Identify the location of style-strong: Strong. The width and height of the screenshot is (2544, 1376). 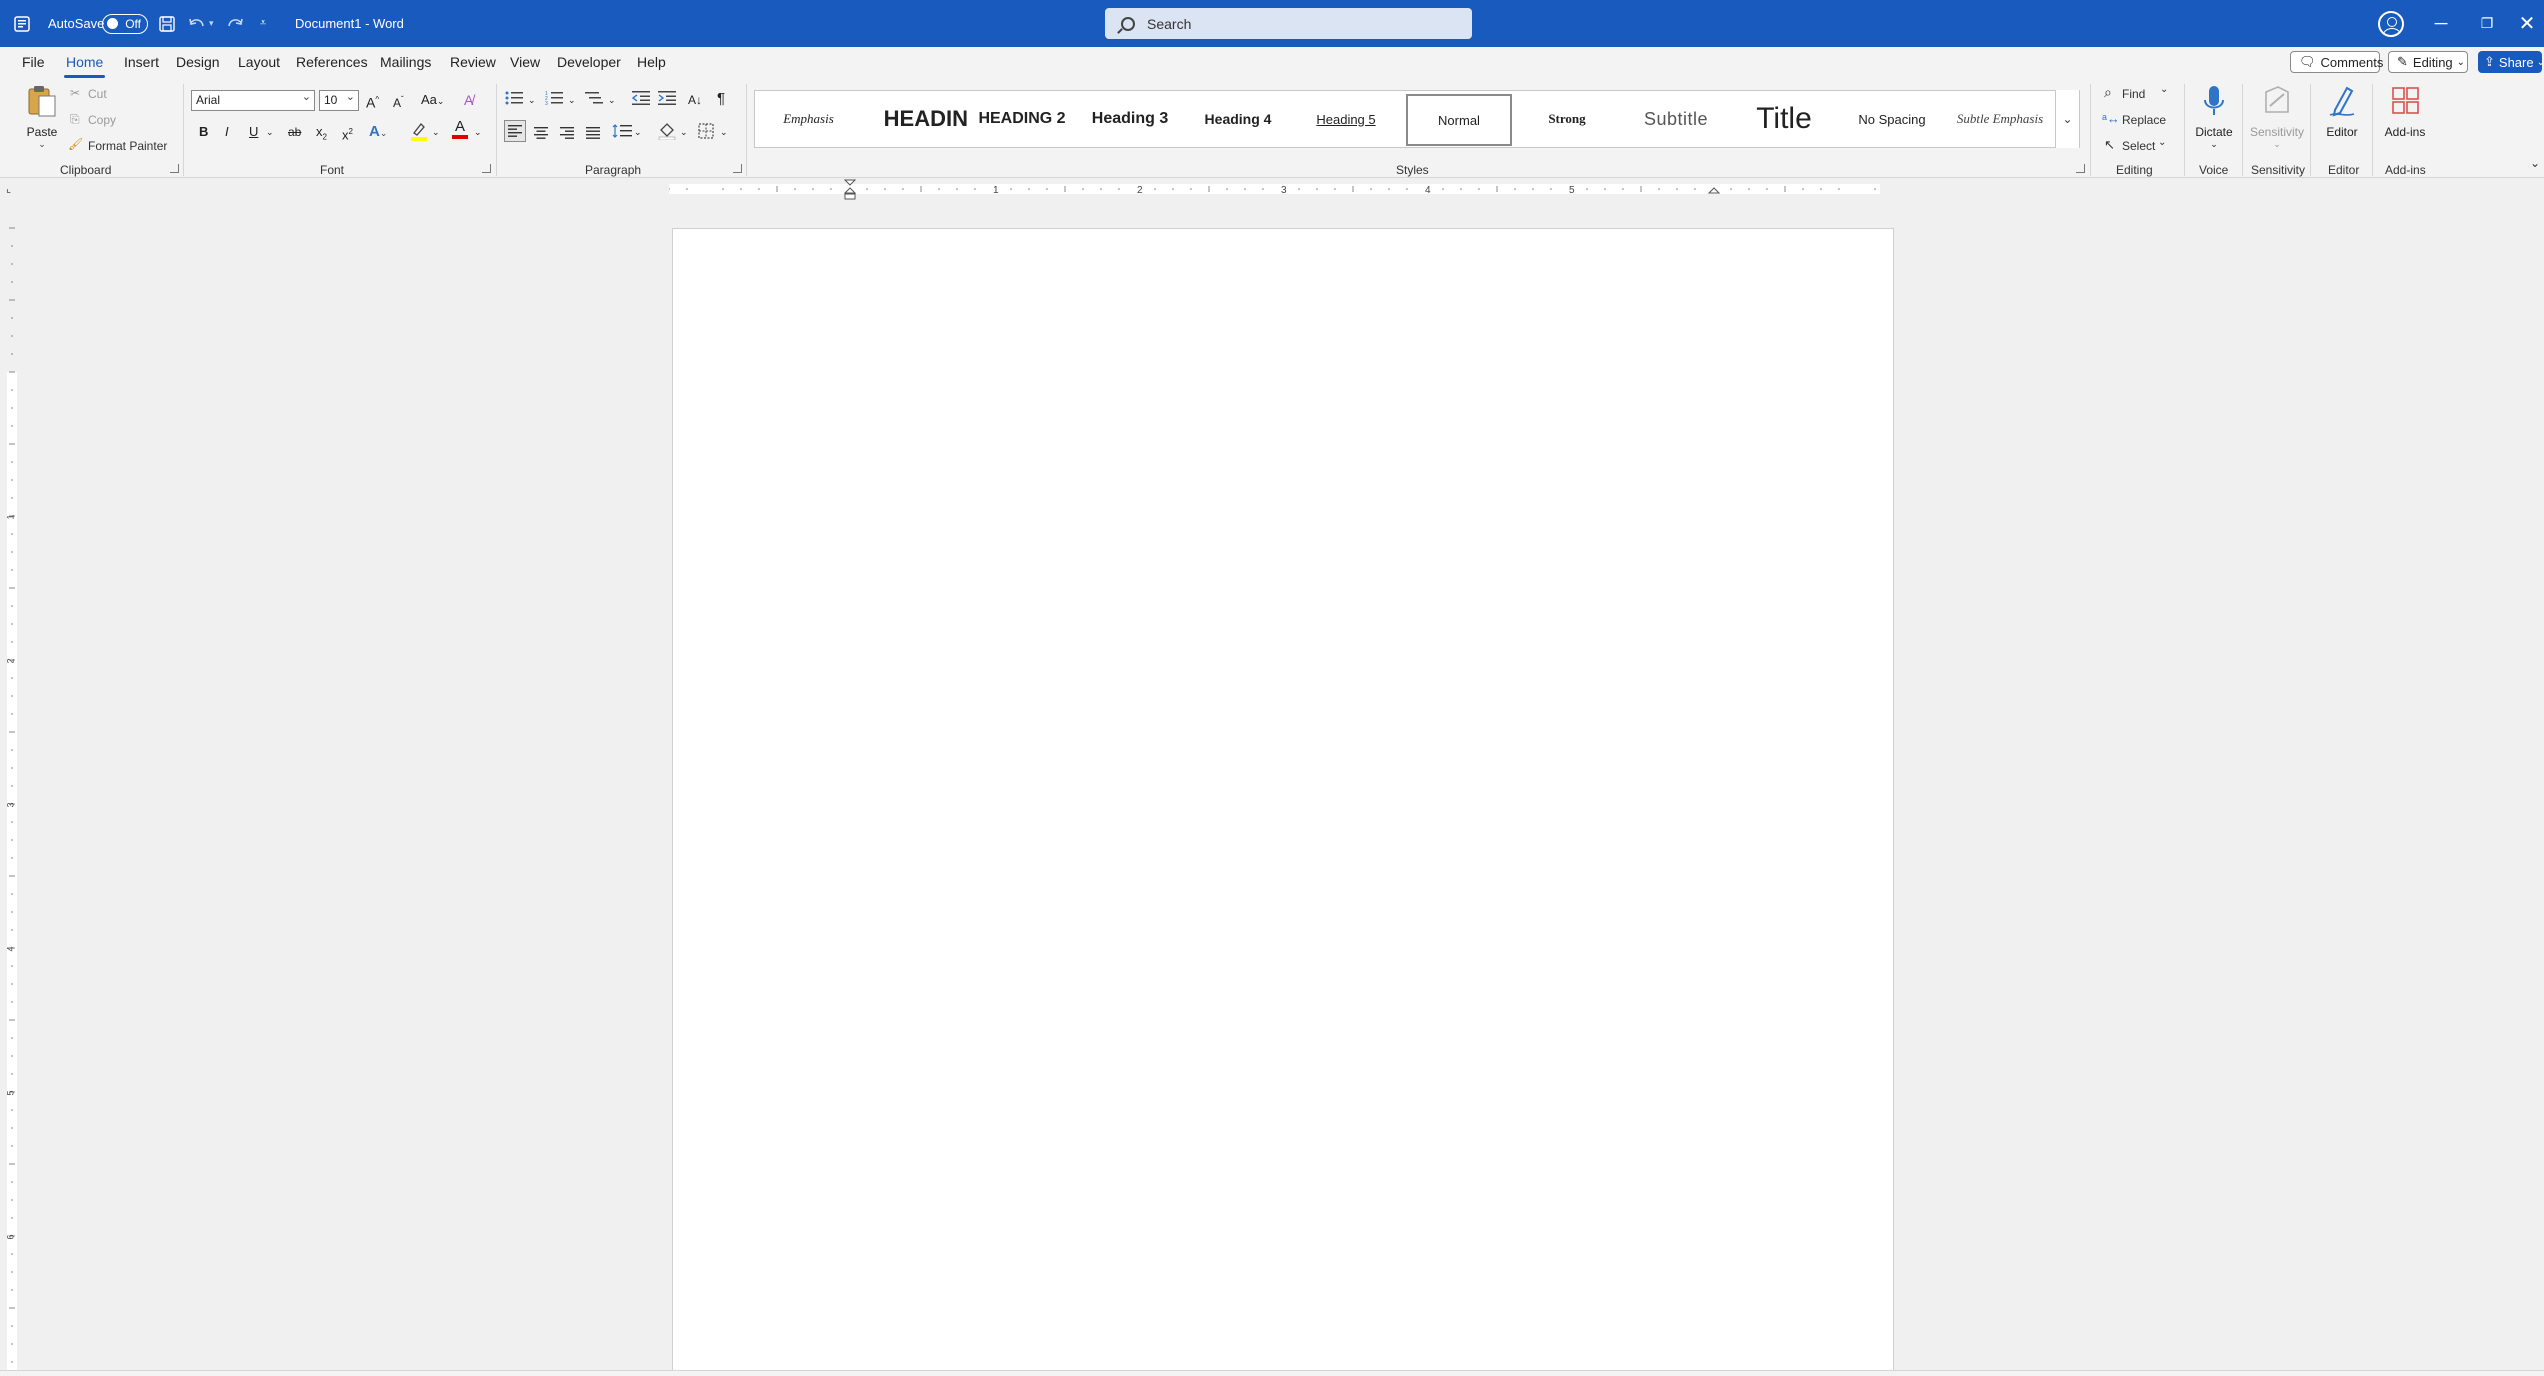
(1567, 119).